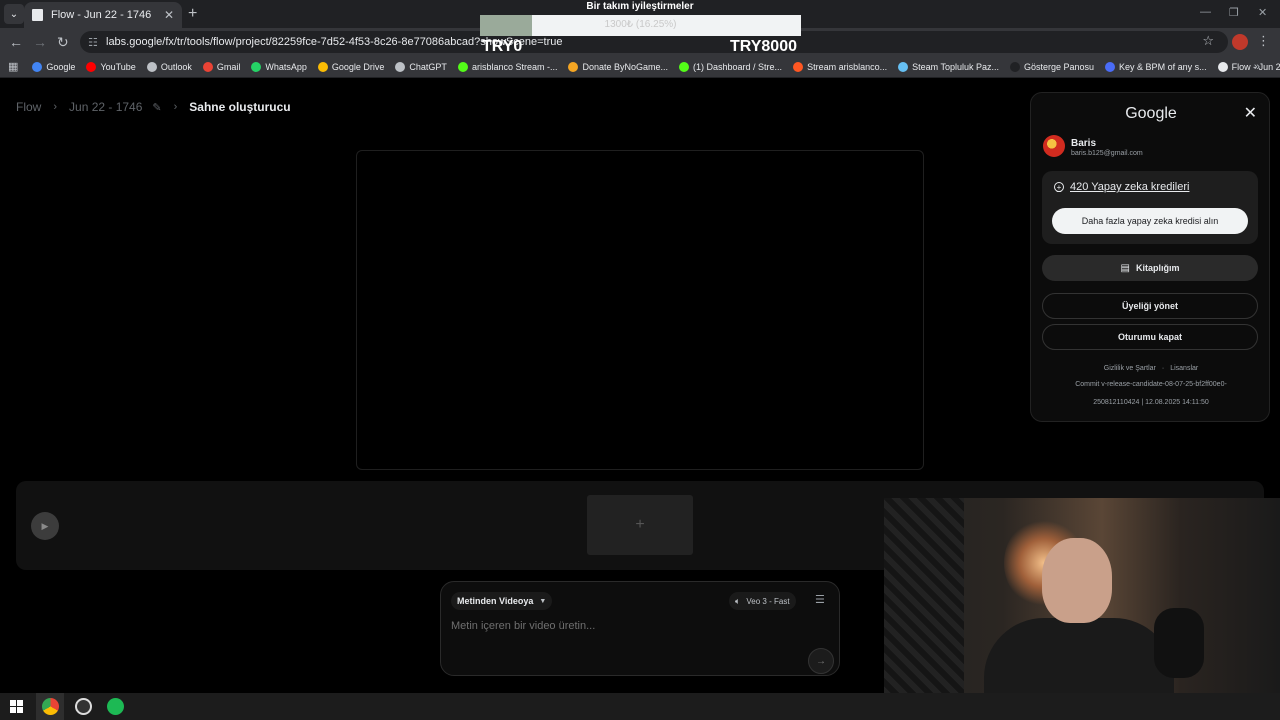  I want to click on build-info: 250812110424 | 12.08.2025 14:11:50, so click(1151, 402).